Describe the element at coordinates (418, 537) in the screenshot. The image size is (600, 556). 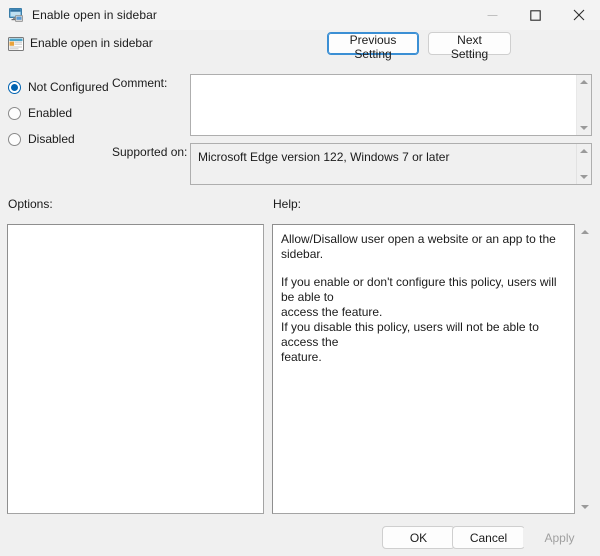
I see `ok-button: OK` at that location.